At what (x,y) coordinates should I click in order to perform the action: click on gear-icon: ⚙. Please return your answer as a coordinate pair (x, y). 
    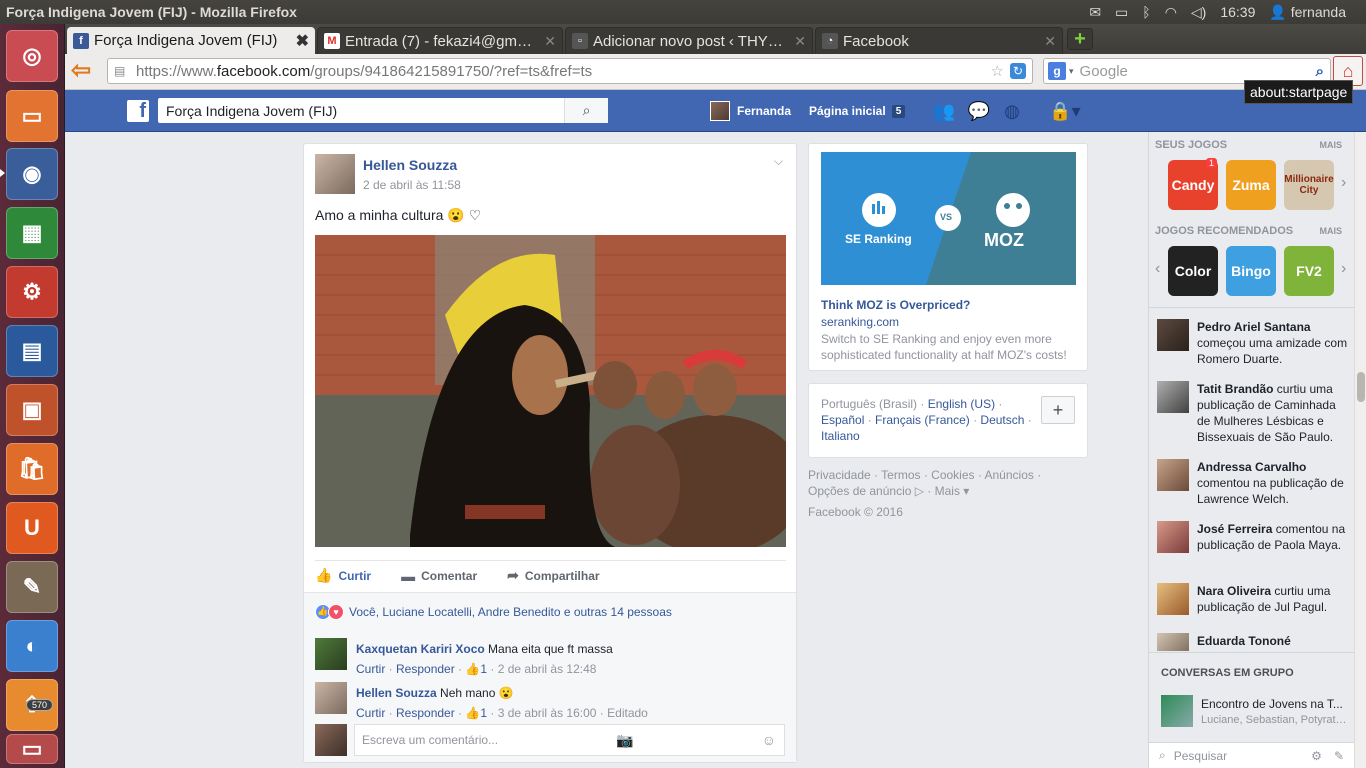
    Looking at the image, I should click on (1316, 756).